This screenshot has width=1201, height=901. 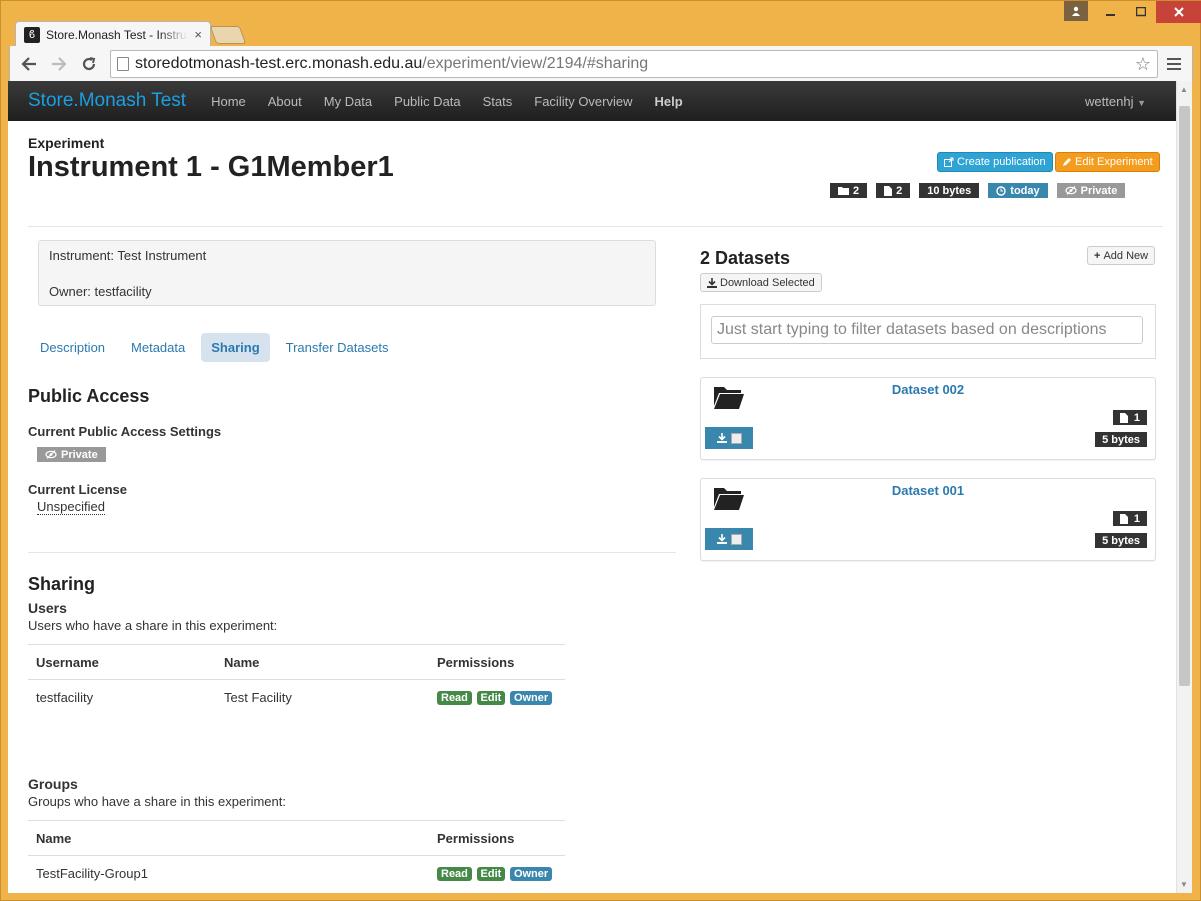 What do you see at coordinates (1141, 102) in the screenshot?
I see `caret-down-icon: ▼` at bounding box center [1141, 102].